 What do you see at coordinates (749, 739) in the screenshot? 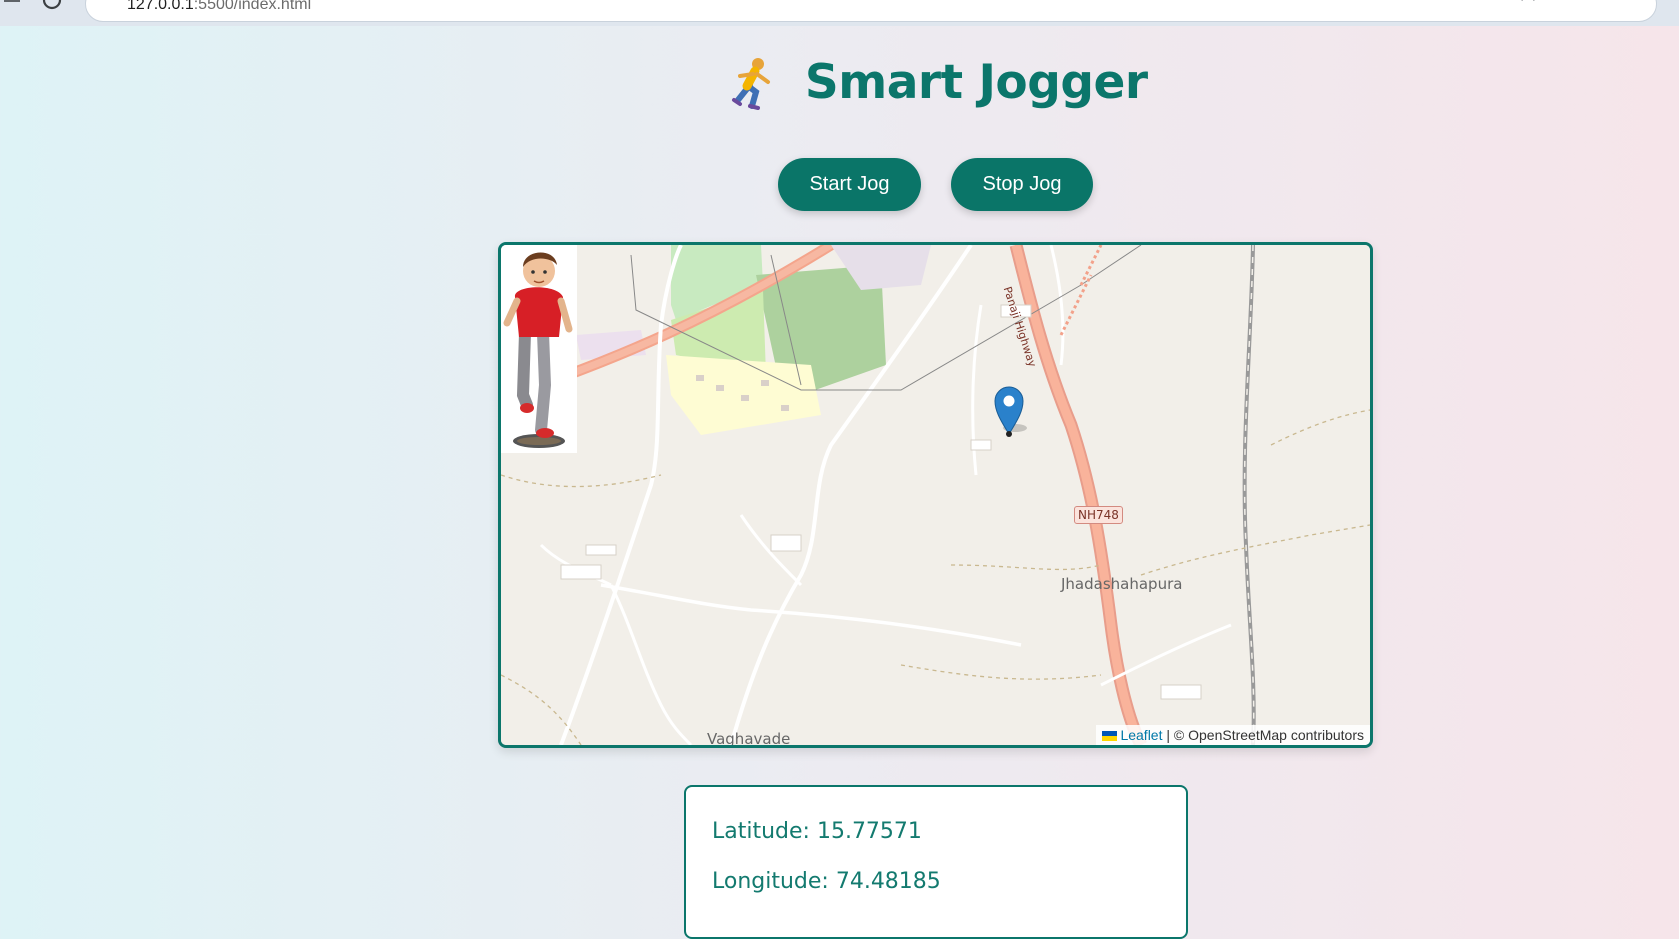
I see `village-label: Vaghavade` at bounding box center [749, 739].